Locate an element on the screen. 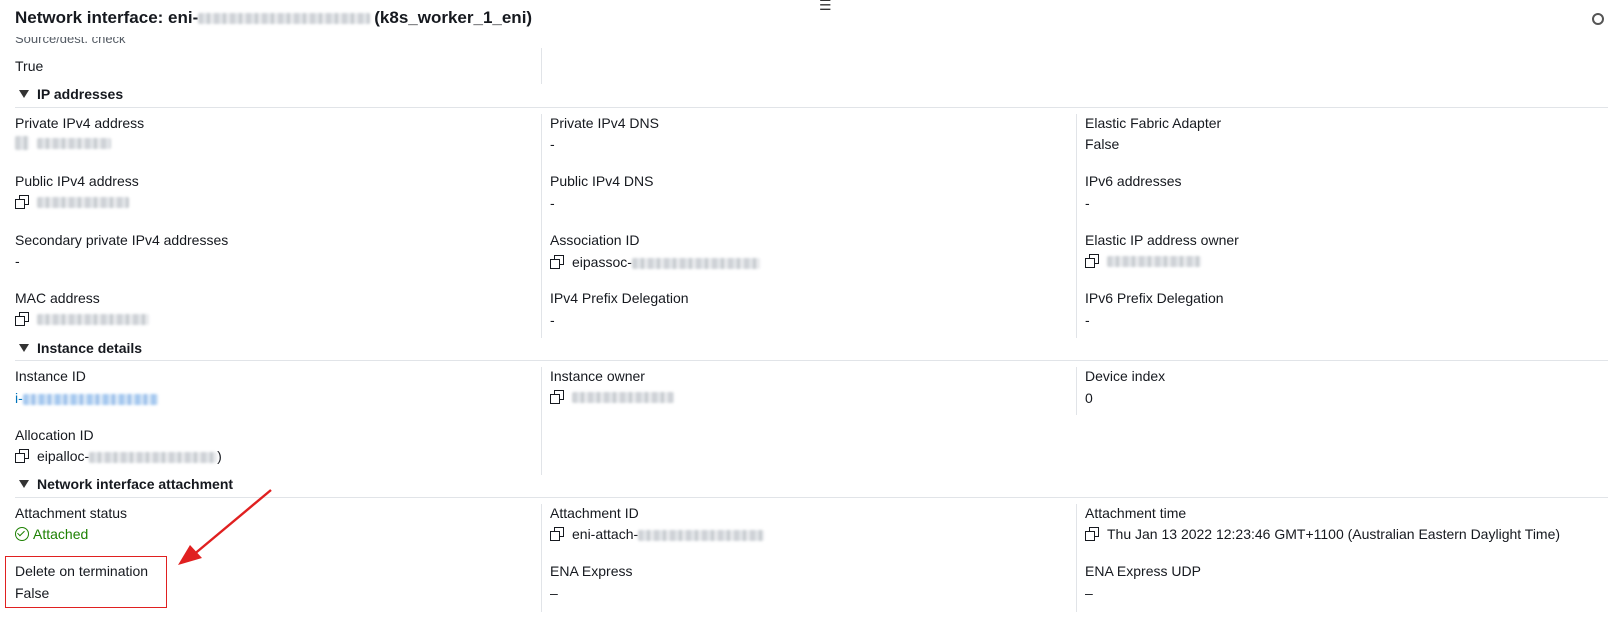 The height and width of the screenshot is (635, 1608). section-instance-details: Instance details is located at coordinates (80, 348).